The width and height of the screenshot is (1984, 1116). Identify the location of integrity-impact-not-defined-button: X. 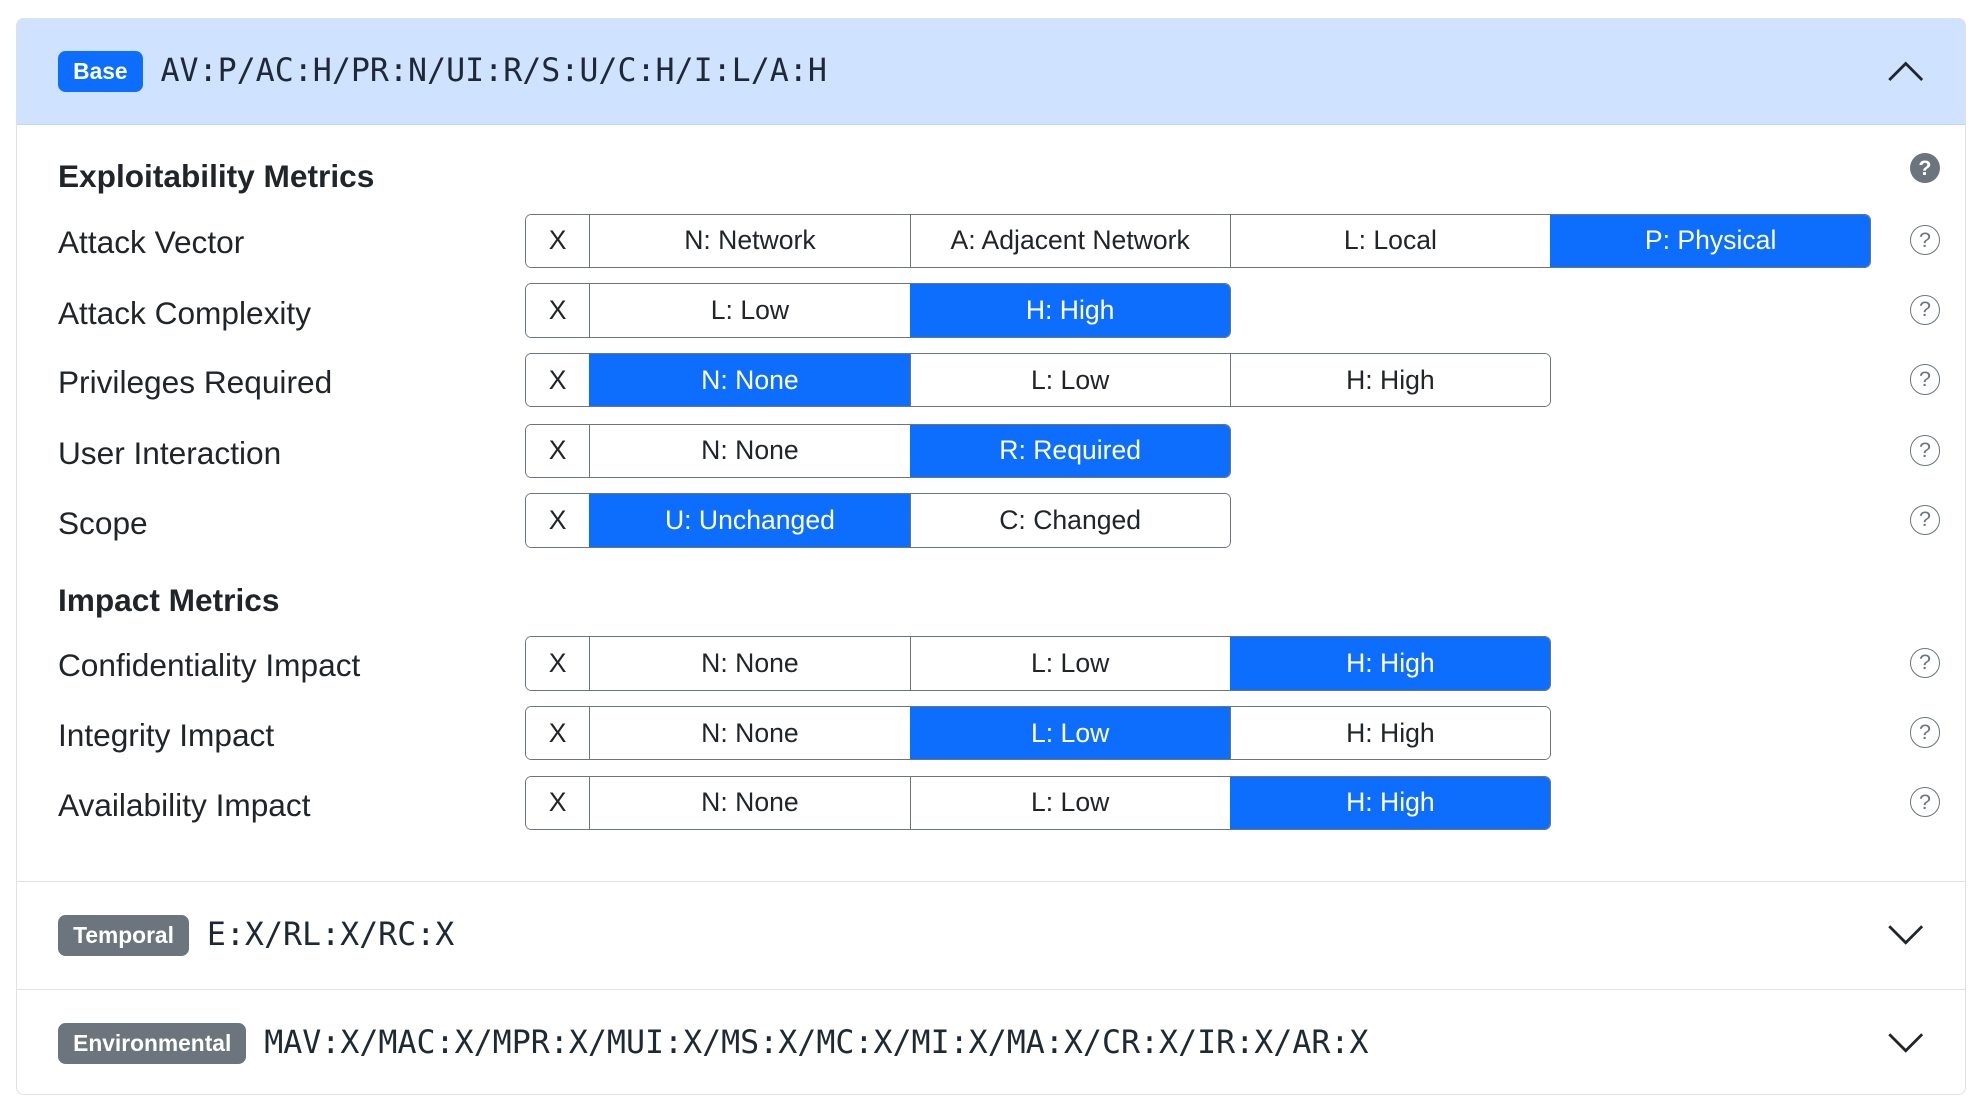
(558, 733).